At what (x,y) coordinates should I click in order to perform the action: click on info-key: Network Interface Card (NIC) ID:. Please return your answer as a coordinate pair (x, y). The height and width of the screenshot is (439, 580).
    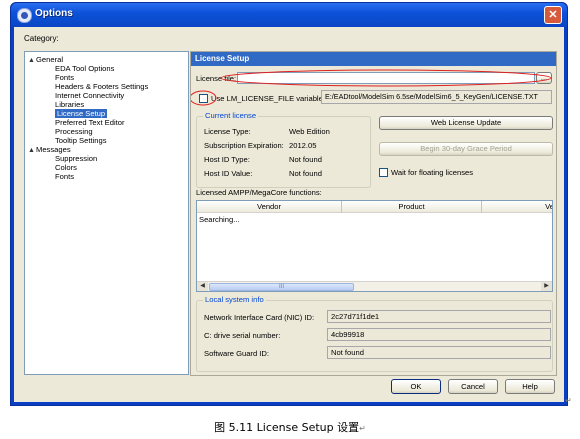
    Looking at the image, I should click on (259, 317).